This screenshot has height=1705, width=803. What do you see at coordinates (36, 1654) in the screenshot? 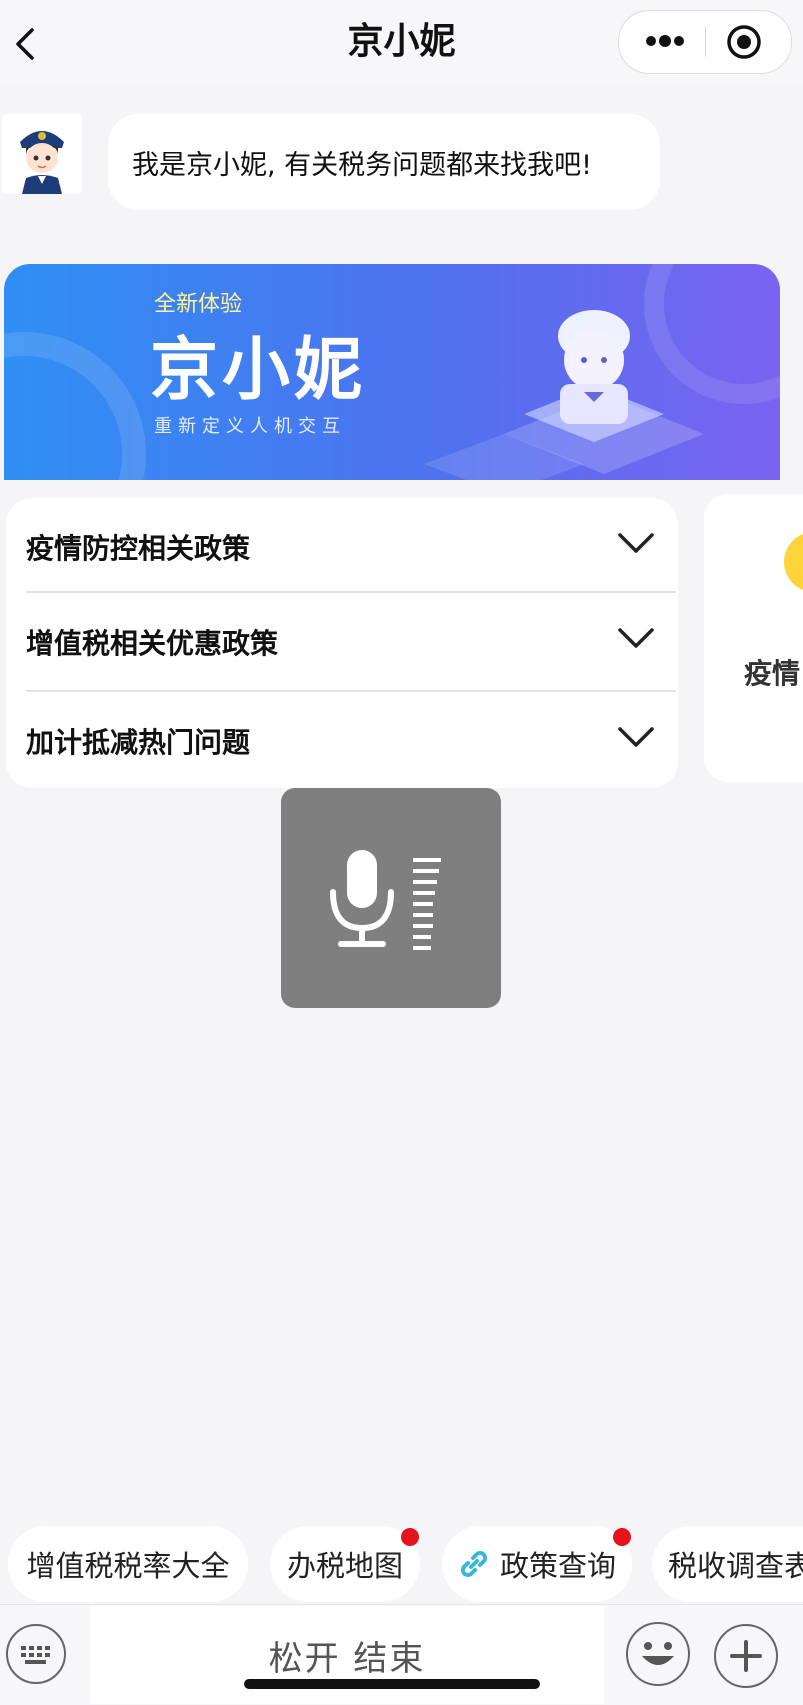
I see `keyboard-icon` at bounding box center [36, 1654].